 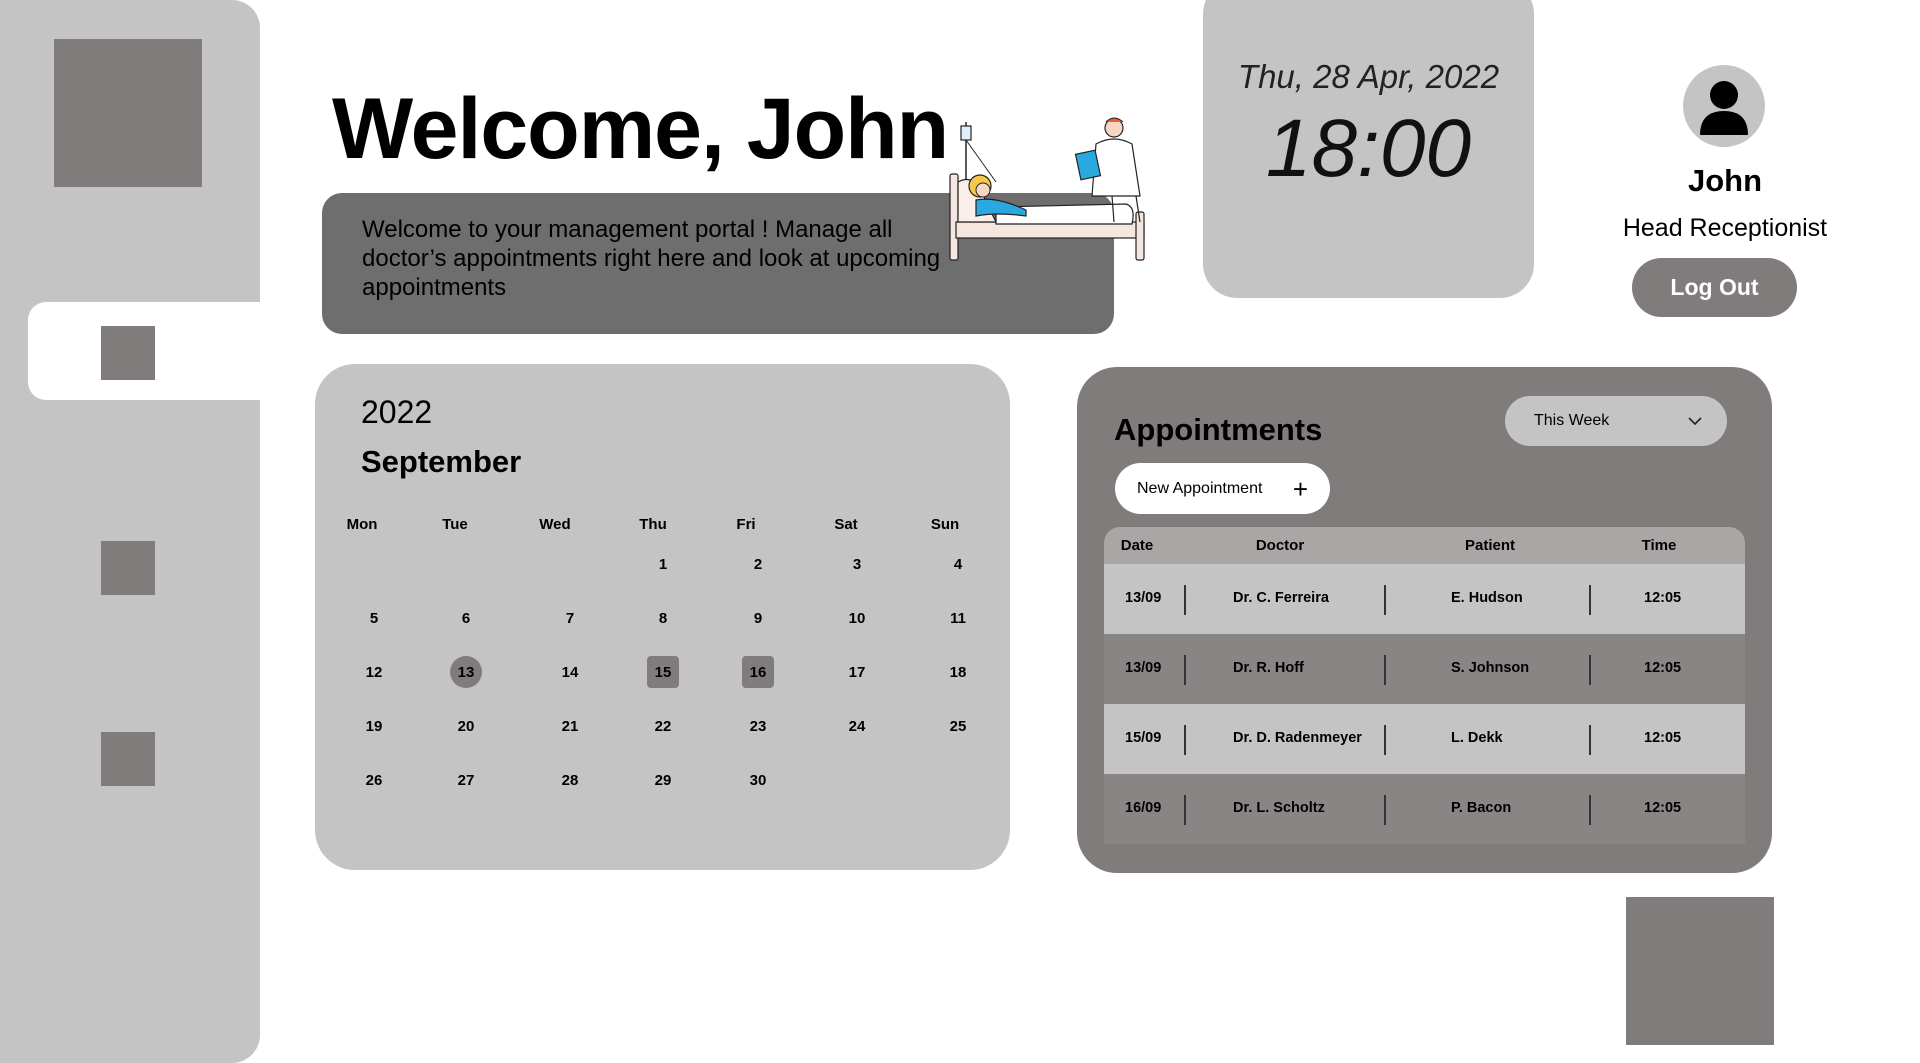 What do you see at coordinates (441, 461) in the screenshot?
I see `calendar-month: September` at bounding box center [441, 461].